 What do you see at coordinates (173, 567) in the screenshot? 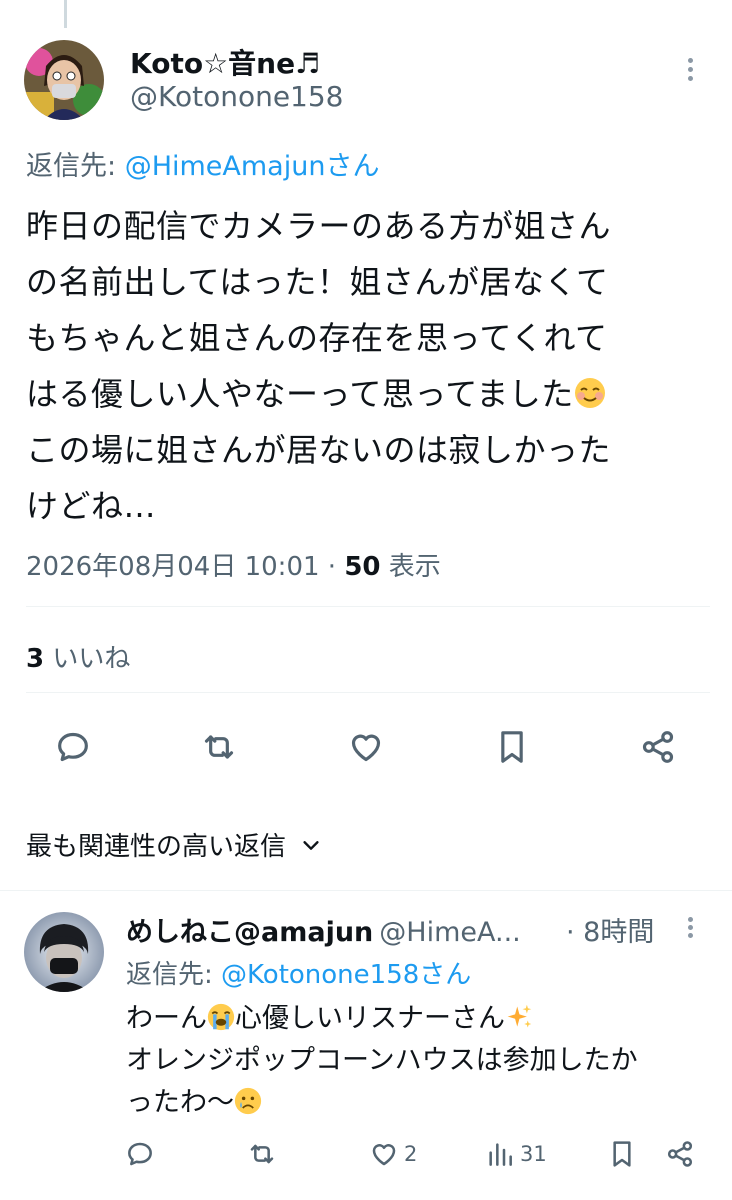
I see `tweet-timestamp: 2026年08月04日 10:01` at bounding box center [173, 567].